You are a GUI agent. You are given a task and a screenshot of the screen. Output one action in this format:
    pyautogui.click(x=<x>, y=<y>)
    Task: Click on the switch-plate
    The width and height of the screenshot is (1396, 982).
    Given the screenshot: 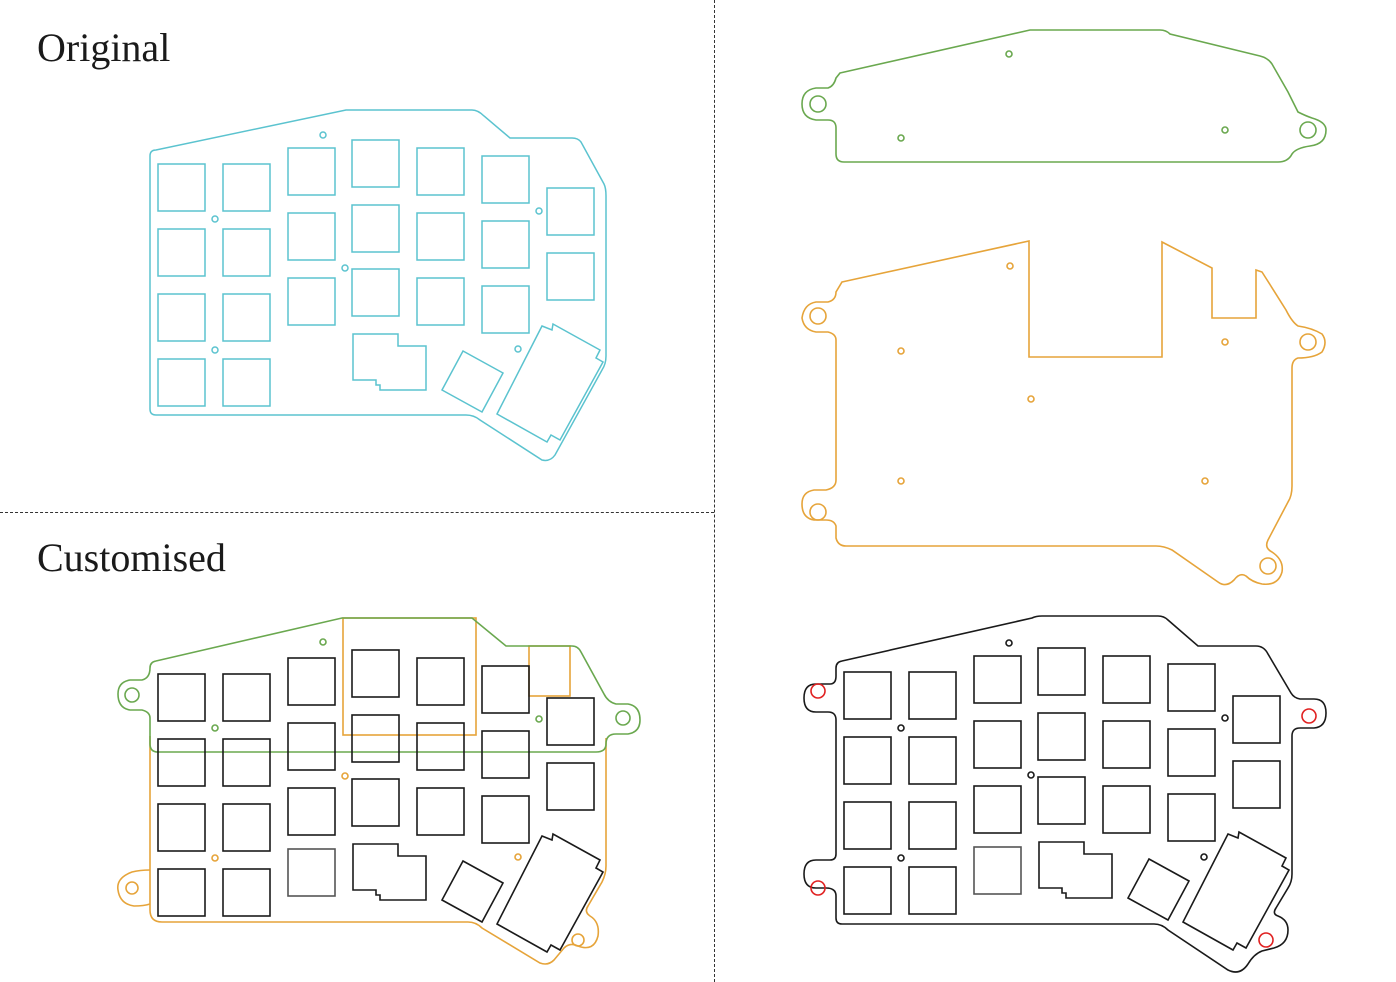 What is the action you would take?
    pyautogui.click(x=1065, y=794)
    